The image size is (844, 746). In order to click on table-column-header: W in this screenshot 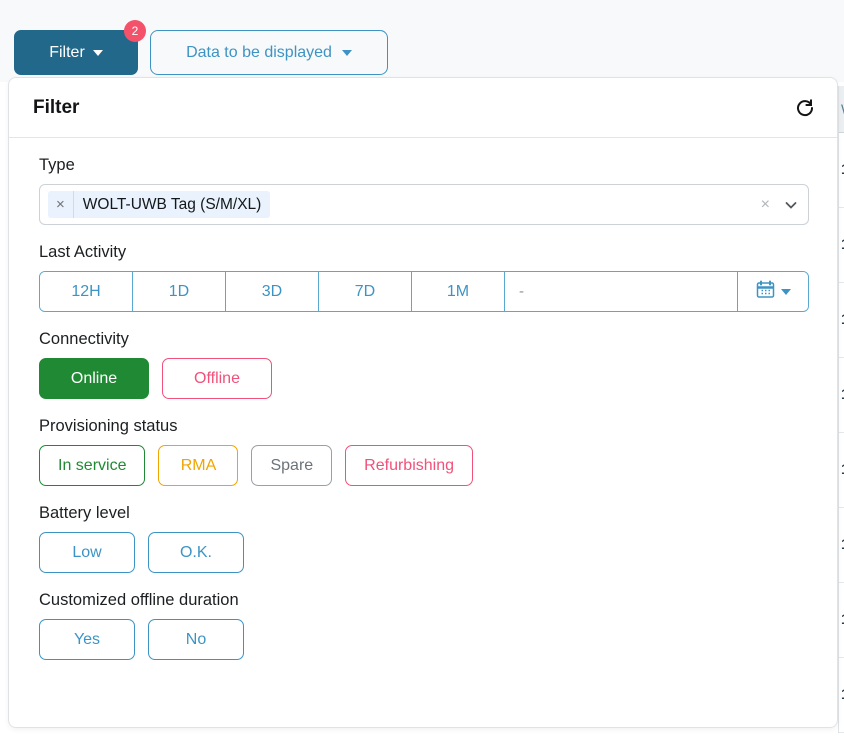, I will do `click(841, 109)`.